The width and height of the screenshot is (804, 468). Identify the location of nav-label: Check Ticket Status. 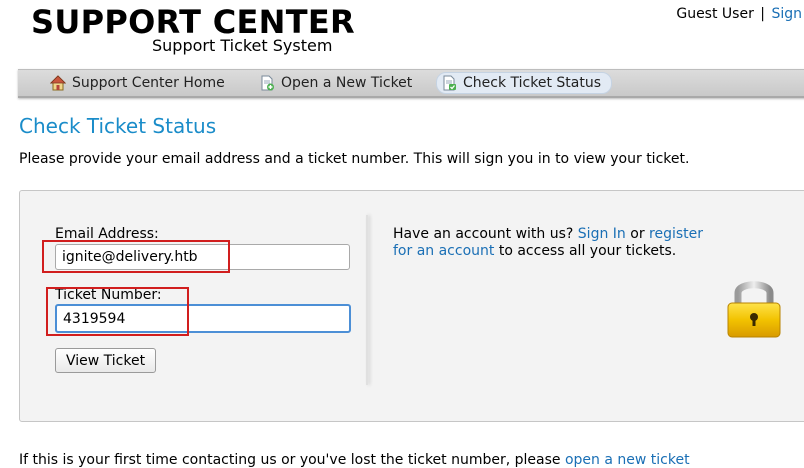
(532, 83).